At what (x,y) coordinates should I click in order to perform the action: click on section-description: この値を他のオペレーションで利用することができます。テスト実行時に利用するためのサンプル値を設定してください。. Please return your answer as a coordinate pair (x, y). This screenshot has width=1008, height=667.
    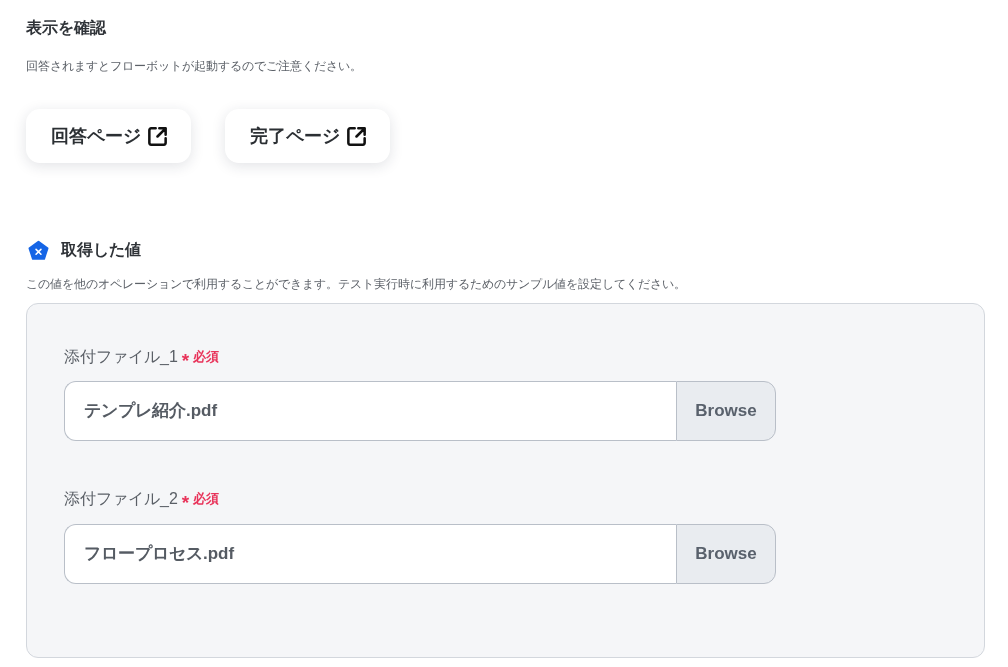
    Looking at the image, I should click on (356, 284).